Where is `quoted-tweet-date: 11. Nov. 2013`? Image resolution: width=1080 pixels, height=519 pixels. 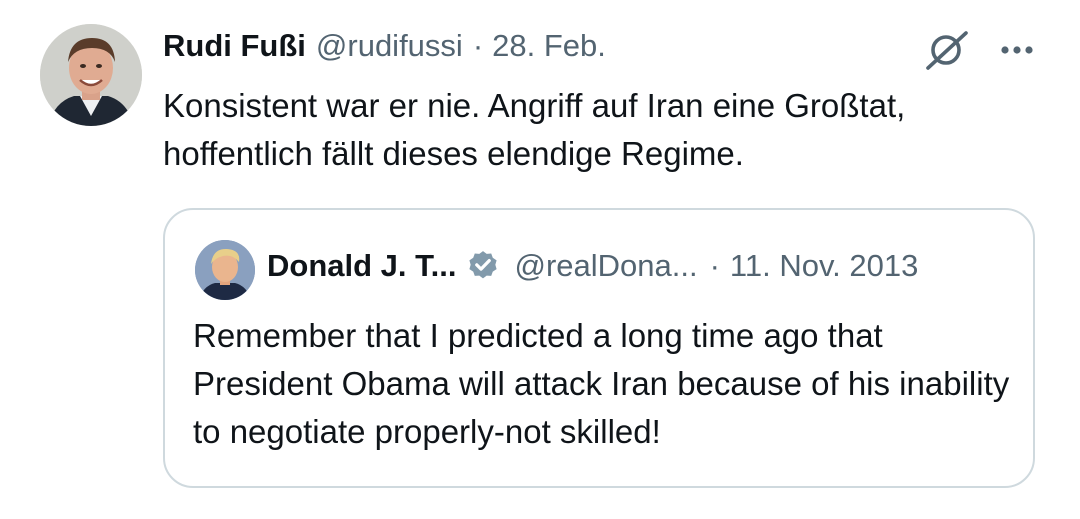
quoted-tweet-date: 11. Nov. 2013 is located at coordinates (824, 266).